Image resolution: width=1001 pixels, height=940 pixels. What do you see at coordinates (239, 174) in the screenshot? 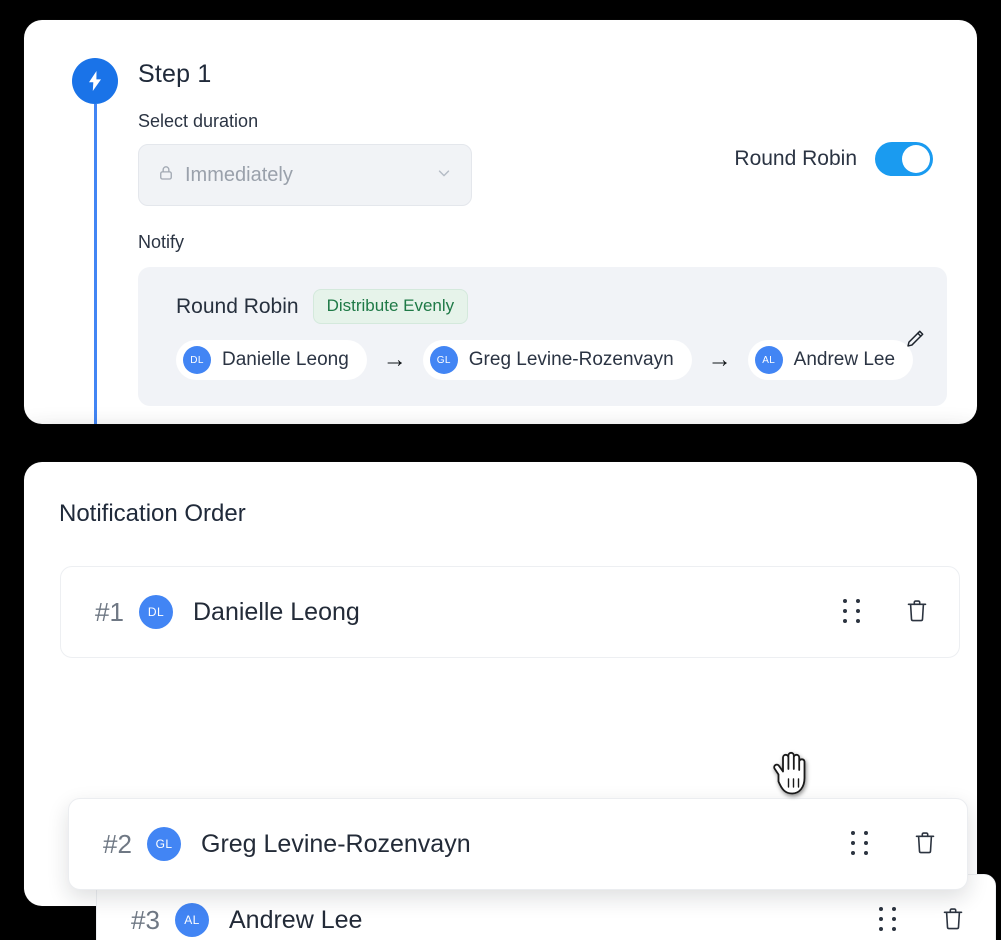
I see `duration-value: Immediately` at bounding box center [239, 174].